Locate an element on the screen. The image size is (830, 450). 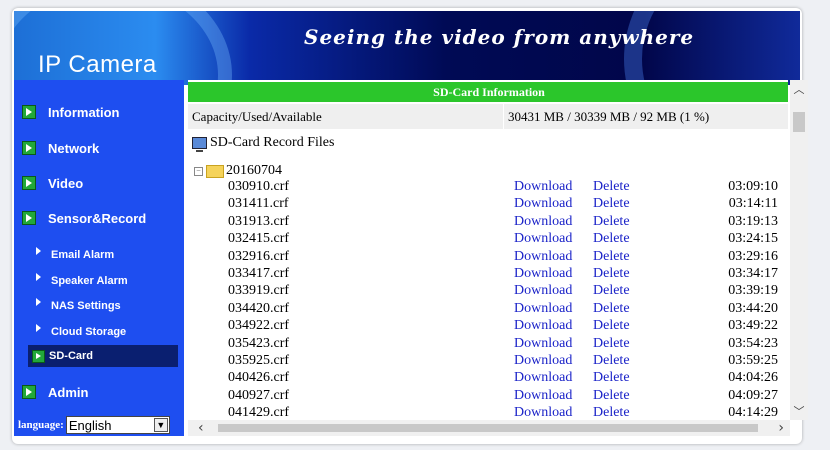
collapse-icon: − is located at coordinates (198, 171).